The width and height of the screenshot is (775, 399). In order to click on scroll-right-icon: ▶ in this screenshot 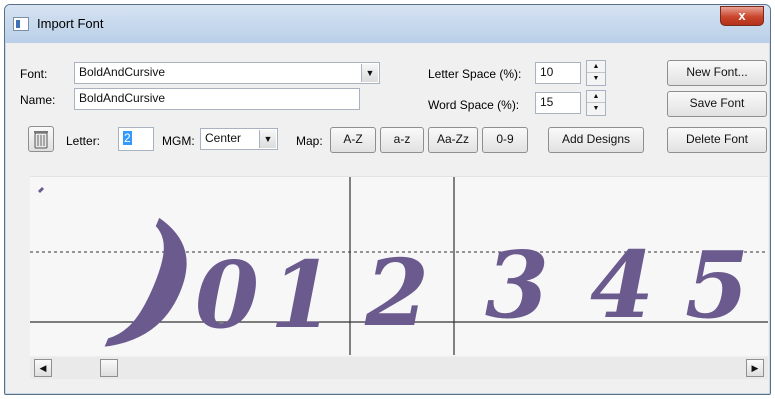, I will do `click(755, 368)`.